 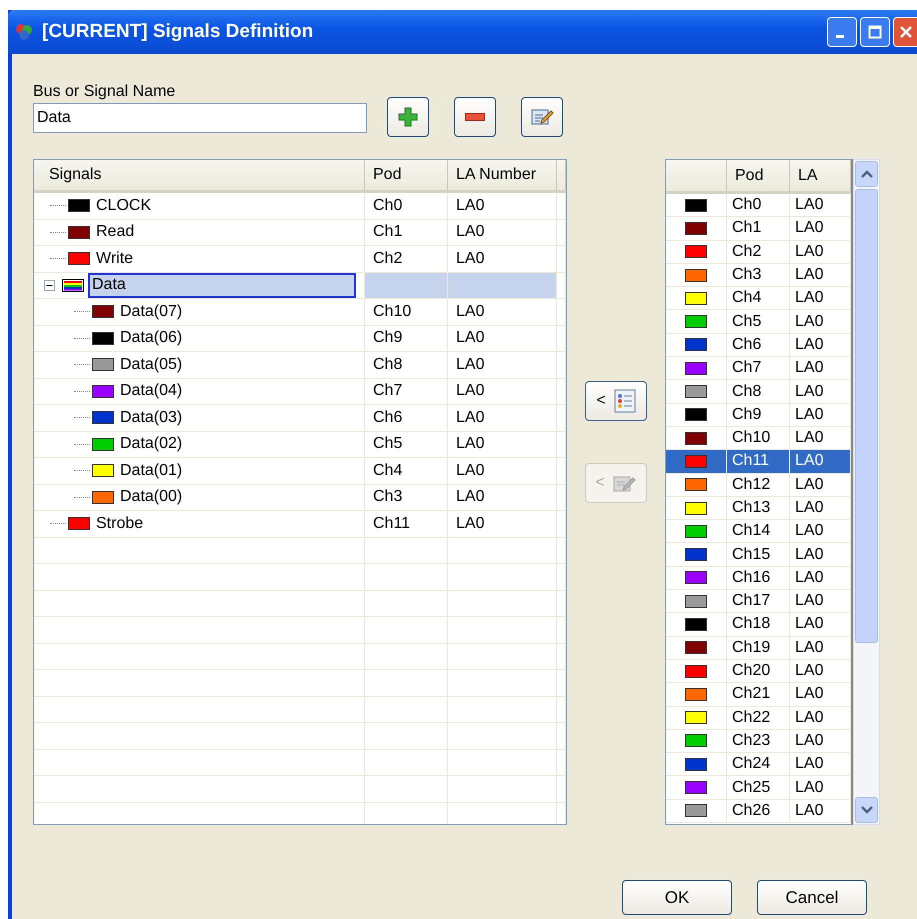 What do you see at coordinates (151, 444) in the screenshot?
I see `signal-name: Data(02)` at bounding box center [151, 444].